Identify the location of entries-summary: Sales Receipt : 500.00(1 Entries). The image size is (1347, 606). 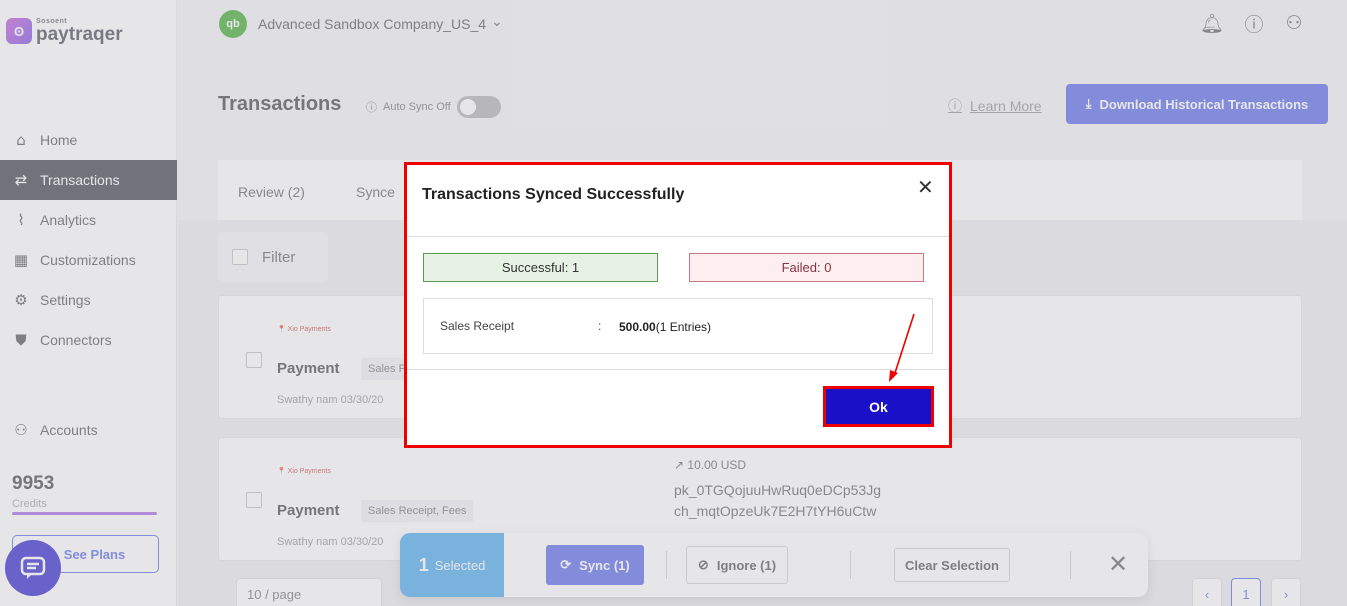
(678, 326).